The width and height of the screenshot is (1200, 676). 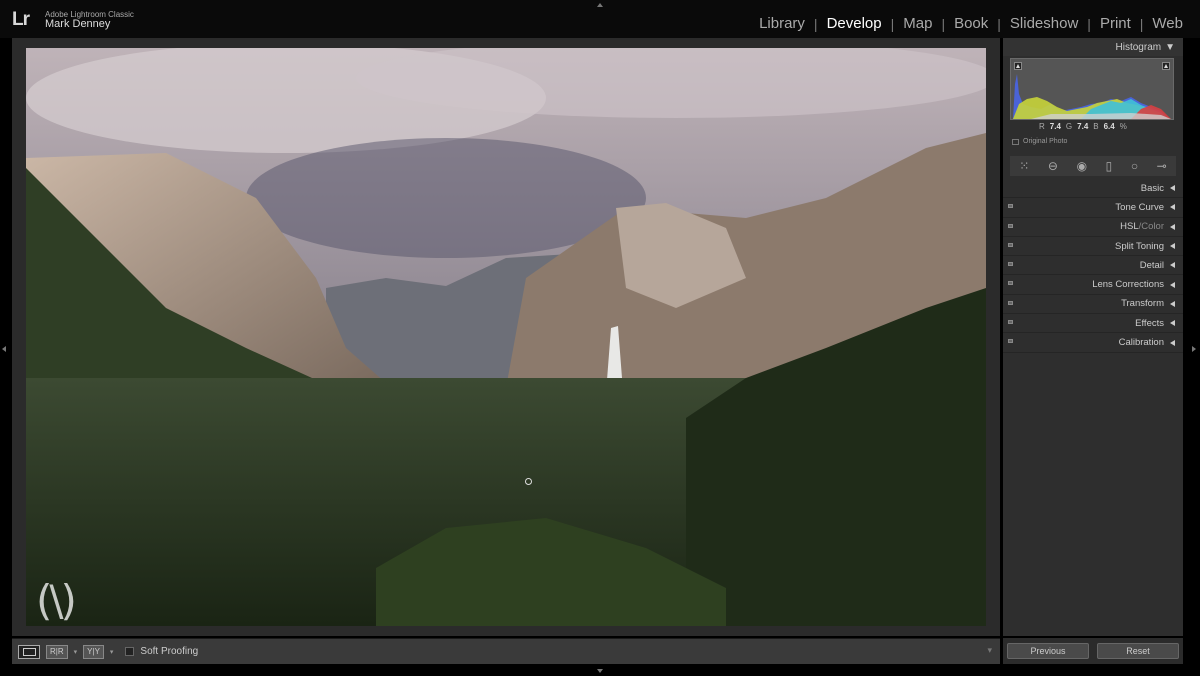 What do you see at coordinates (4, 349) in the screenshot?
I see `left-panel-toggle-icon` at bounding box center [4, 349].